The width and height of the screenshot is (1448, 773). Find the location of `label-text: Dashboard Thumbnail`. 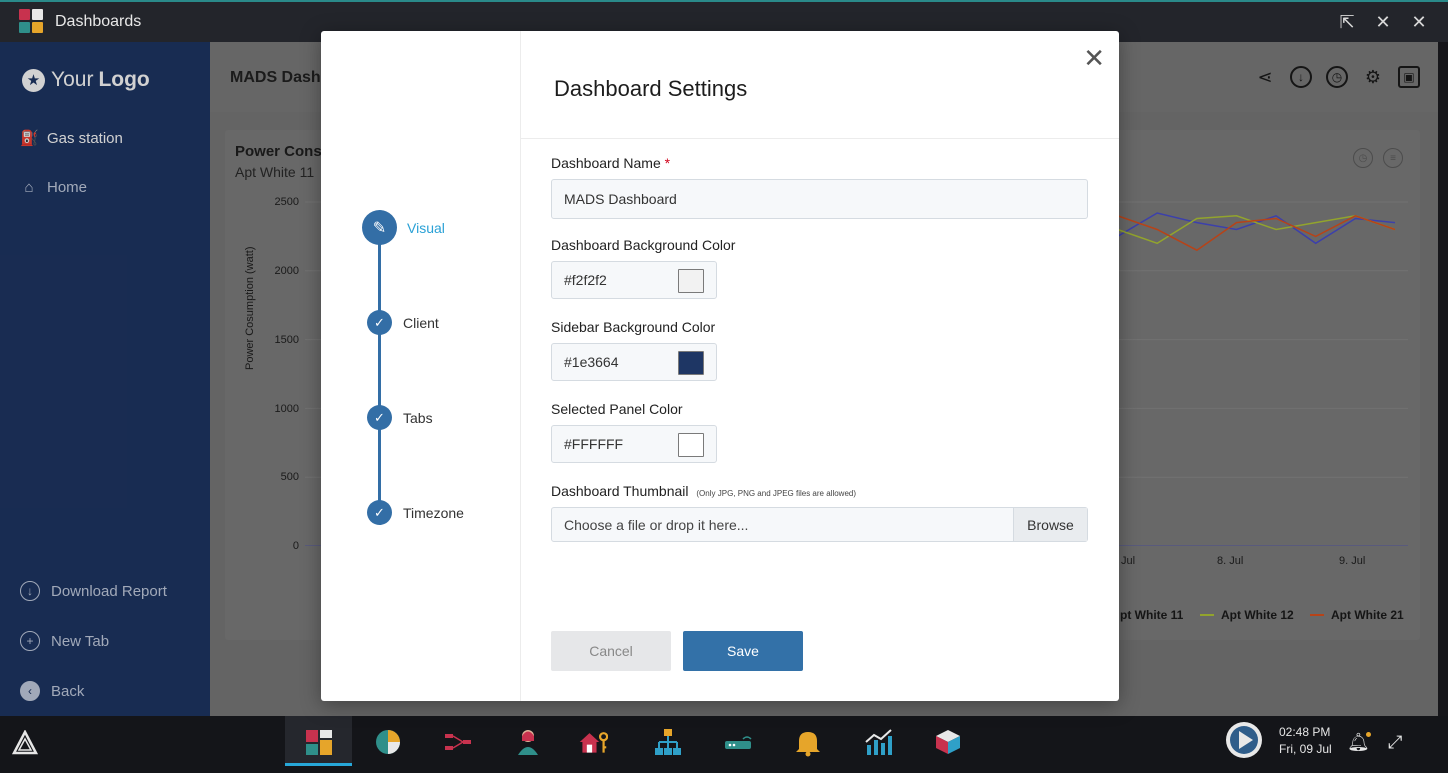

label-text: Dashboard Thumbnail is located at coordinates (620, 491).